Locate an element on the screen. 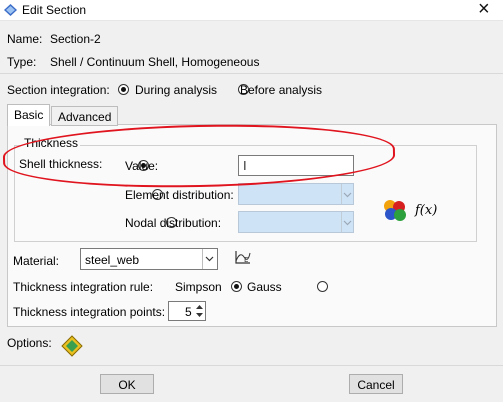  options-icon is located at coordinates (72, 346).